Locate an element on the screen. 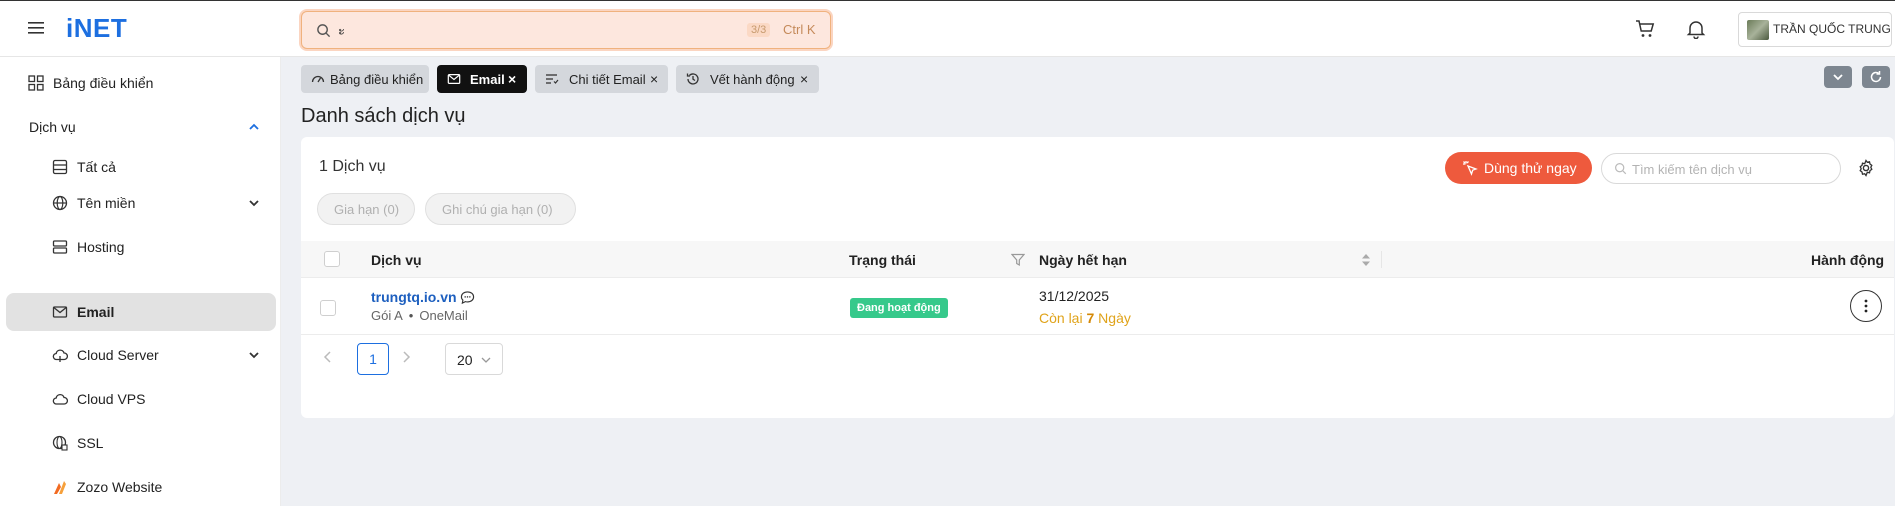  sidebar-item-label: Dịch vụ is located at coordinates (52, 127).